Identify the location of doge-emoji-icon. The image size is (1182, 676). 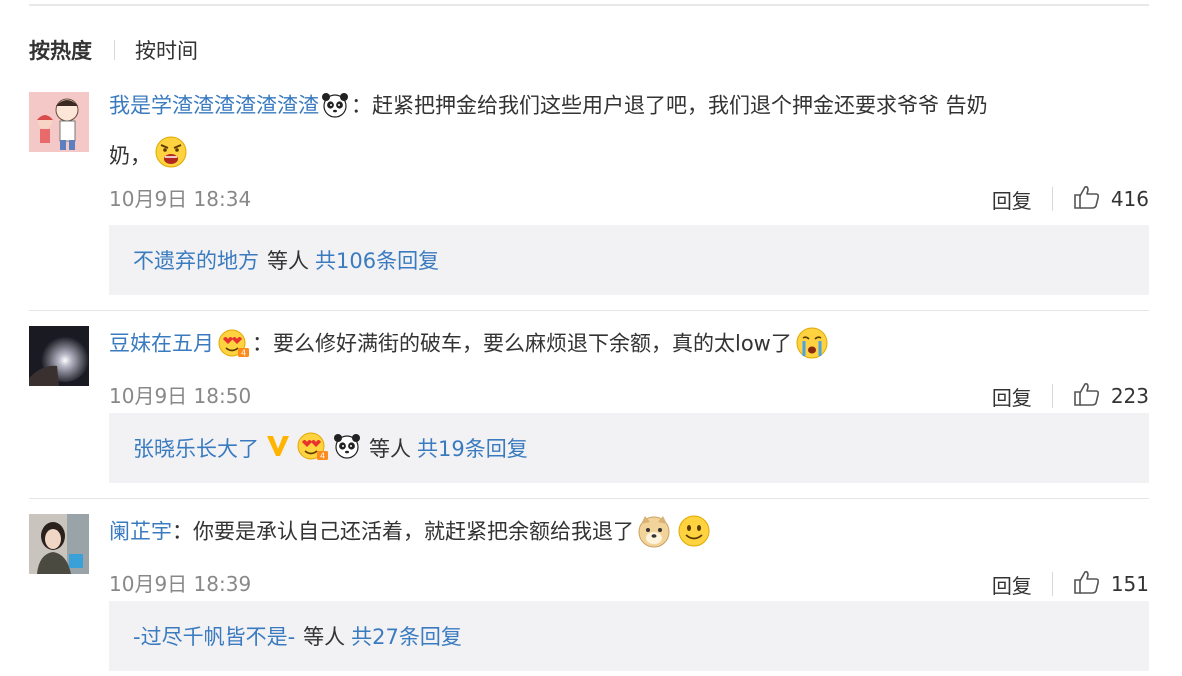
(654, 532).